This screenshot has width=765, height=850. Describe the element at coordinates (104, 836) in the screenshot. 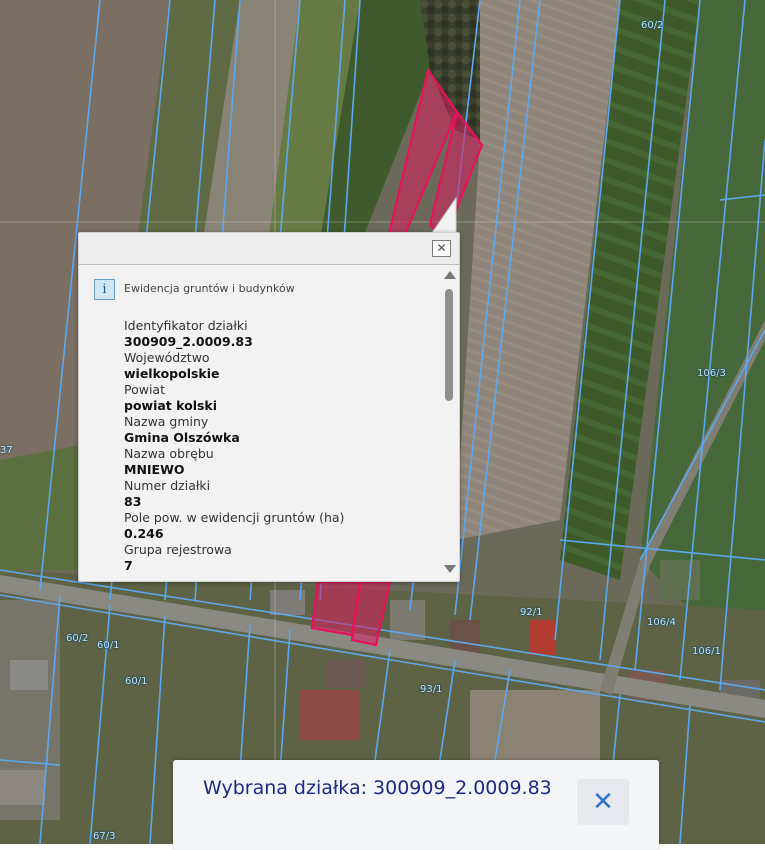

I see `parcel-label: 67/3` at that location.